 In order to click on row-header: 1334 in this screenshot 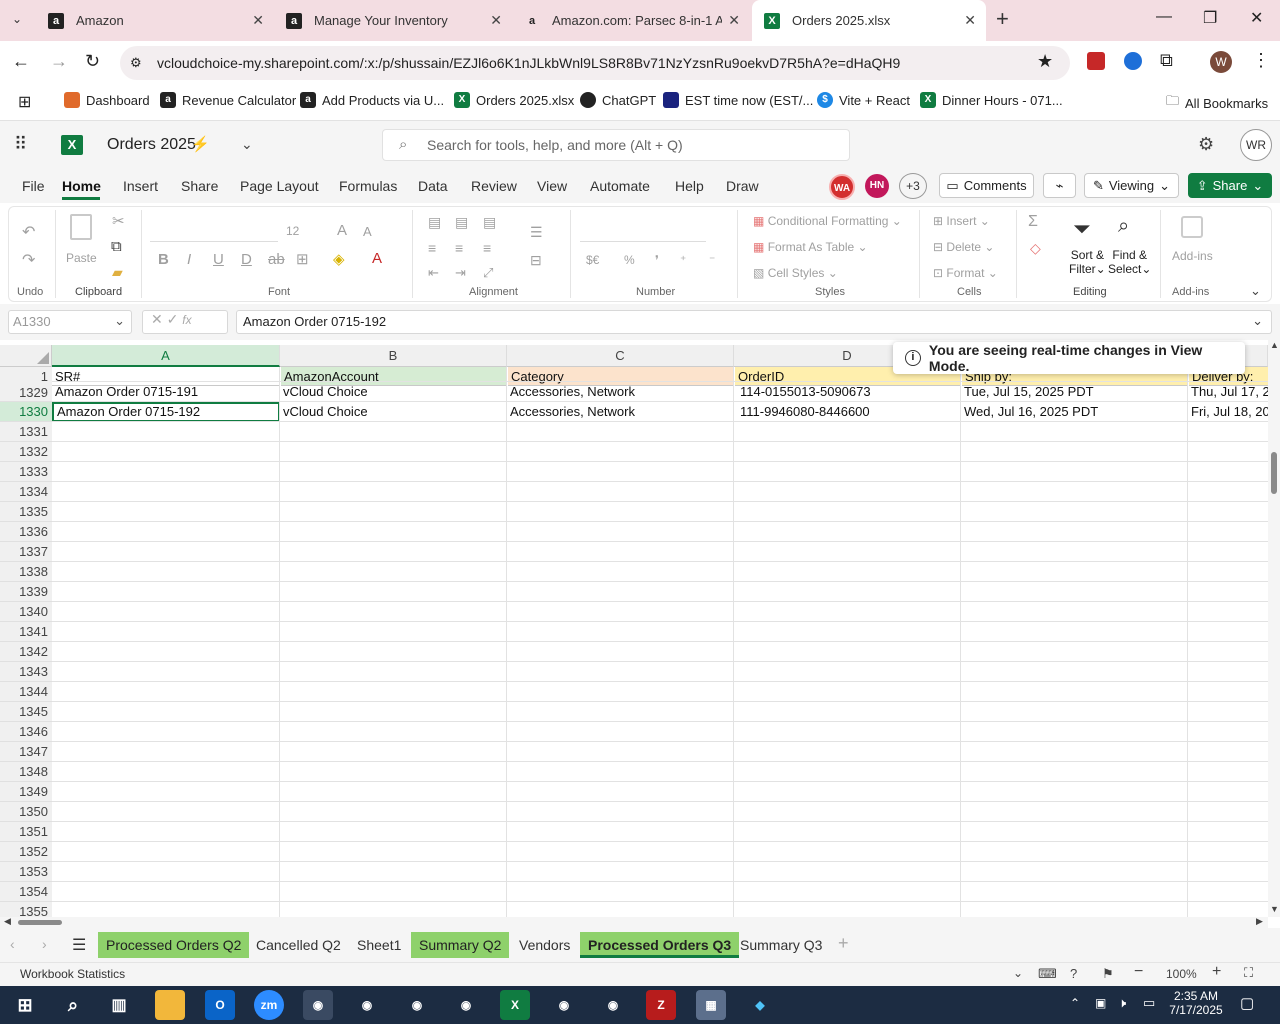, I will do `click(26, 492)`.